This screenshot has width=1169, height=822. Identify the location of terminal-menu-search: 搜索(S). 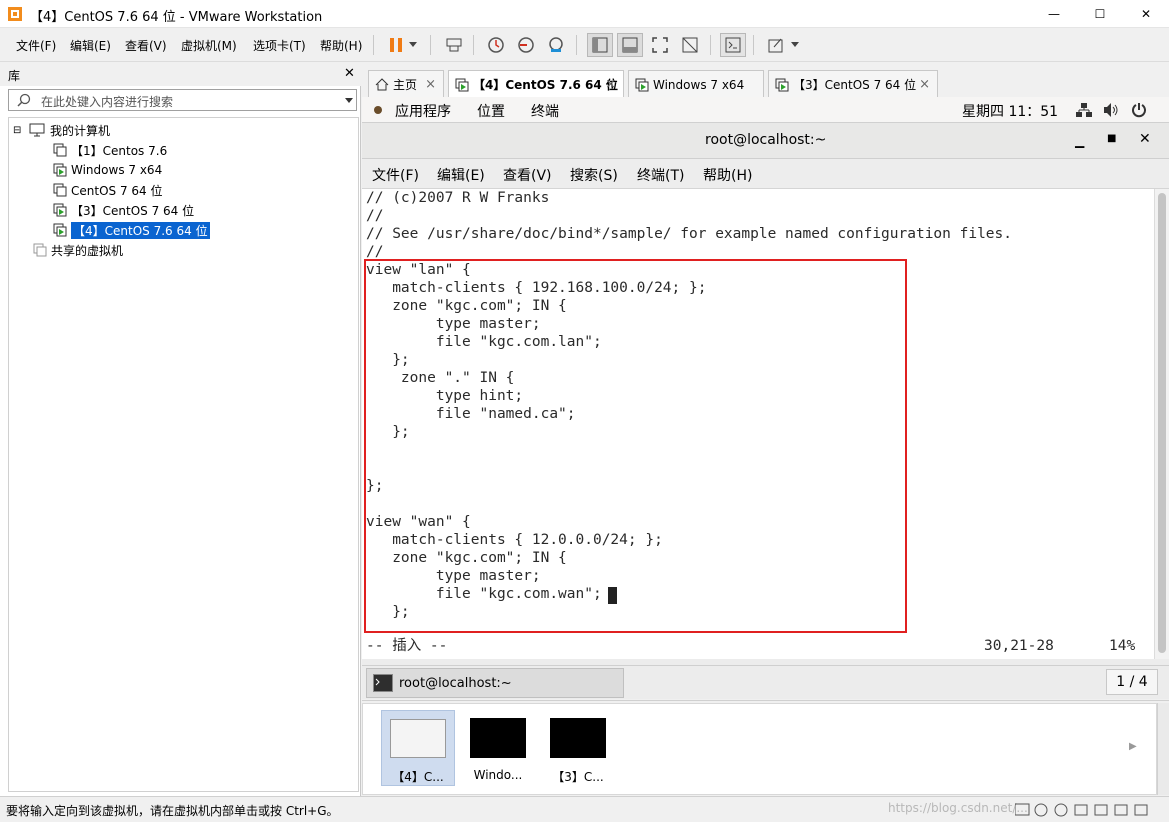
(594, 175).